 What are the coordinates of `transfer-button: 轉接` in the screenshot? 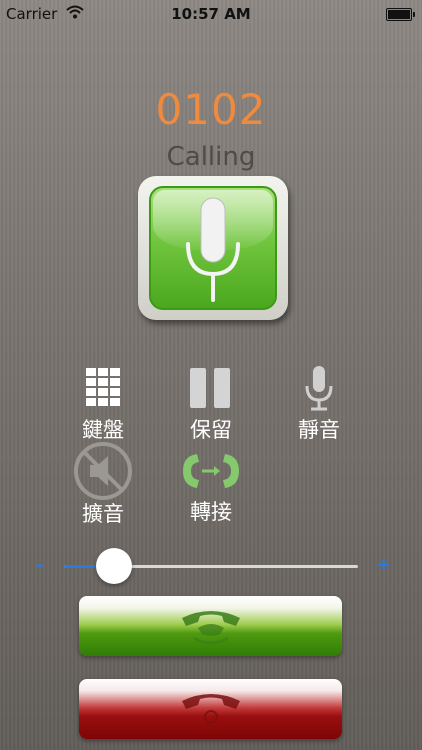 It's located at (211, 487).